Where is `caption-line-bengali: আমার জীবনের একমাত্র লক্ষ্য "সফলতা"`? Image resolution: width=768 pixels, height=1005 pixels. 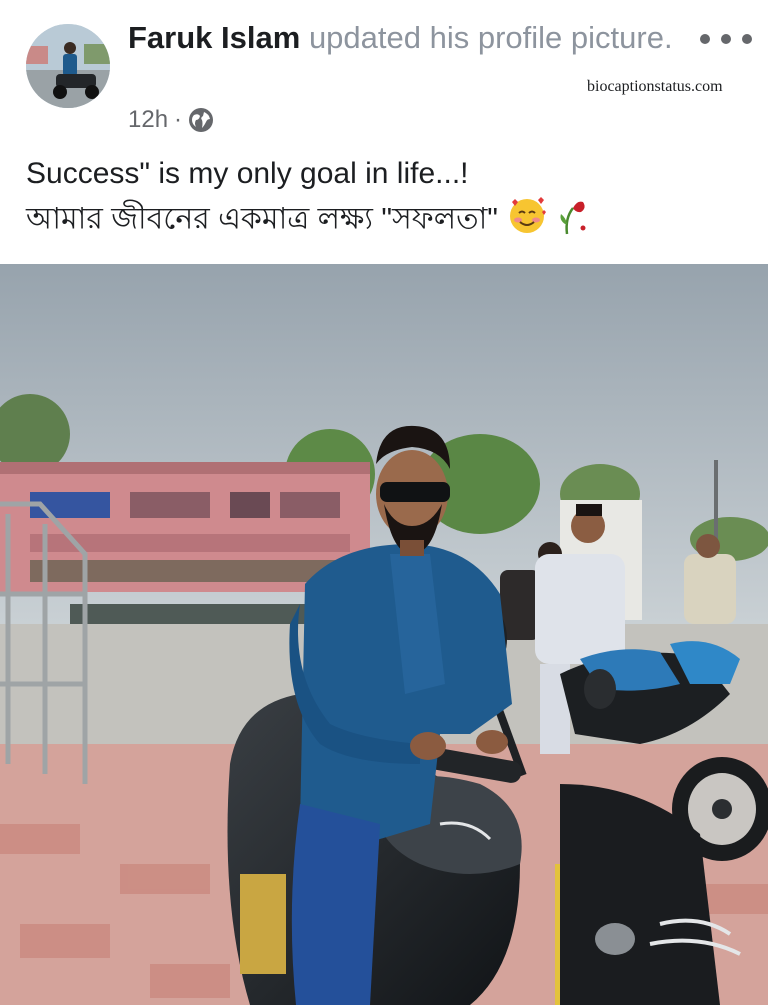
caption-line-bengali: আমার জীবনের একমাত্র লক্ষ্য "সফলতা" is located at coordinates (386, 220).